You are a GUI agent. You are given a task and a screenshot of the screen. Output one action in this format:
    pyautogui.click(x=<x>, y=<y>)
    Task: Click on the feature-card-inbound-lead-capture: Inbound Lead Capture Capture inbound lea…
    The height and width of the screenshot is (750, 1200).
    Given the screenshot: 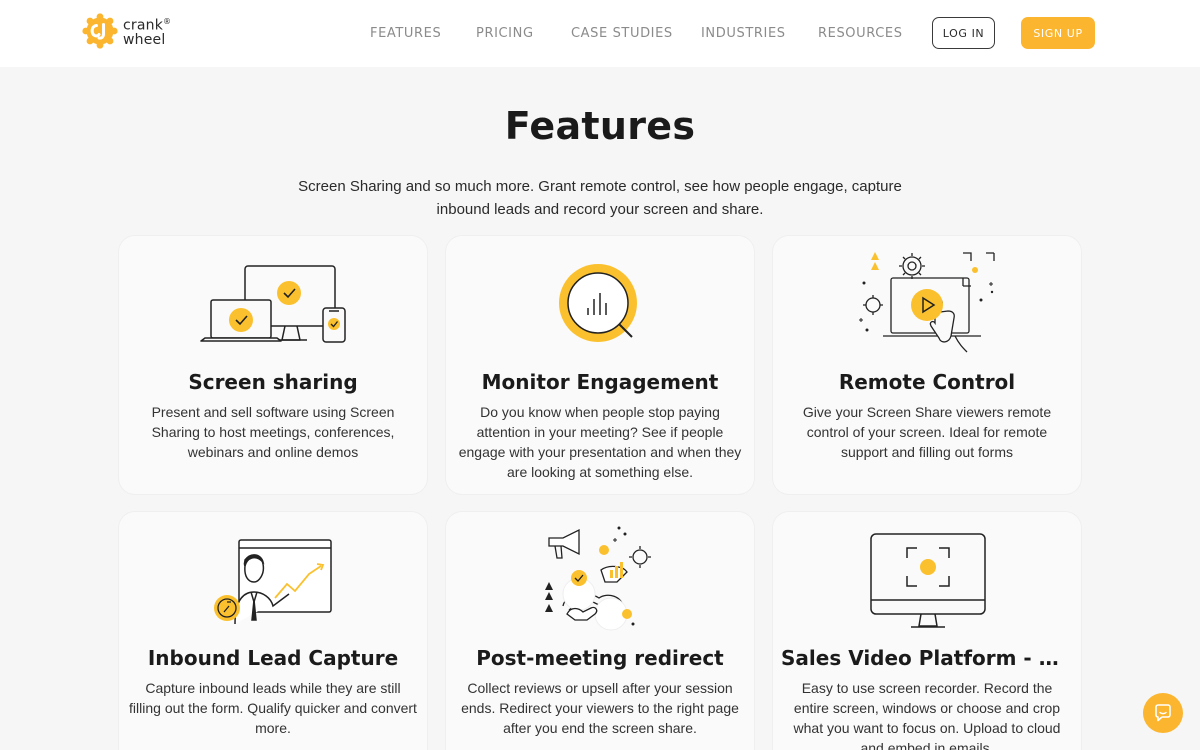 What is the action you would take?
    pyautogui.click(x=273, y=631)
    